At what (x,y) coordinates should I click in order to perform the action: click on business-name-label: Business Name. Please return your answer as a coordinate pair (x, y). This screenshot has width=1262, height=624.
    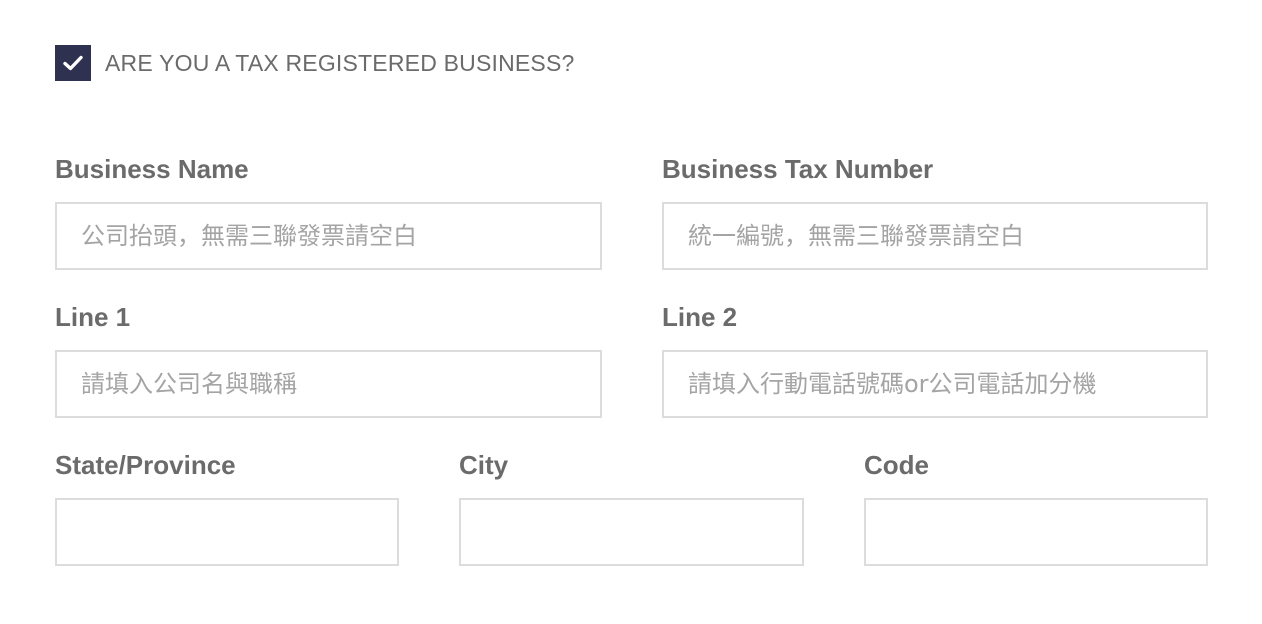
    Looking at the image, I should click on (152, 169).